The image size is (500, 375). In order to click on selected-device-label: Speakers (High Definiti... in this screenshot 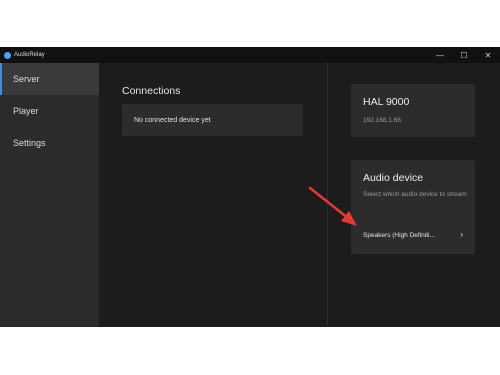, I will do `click(399, 235)`.